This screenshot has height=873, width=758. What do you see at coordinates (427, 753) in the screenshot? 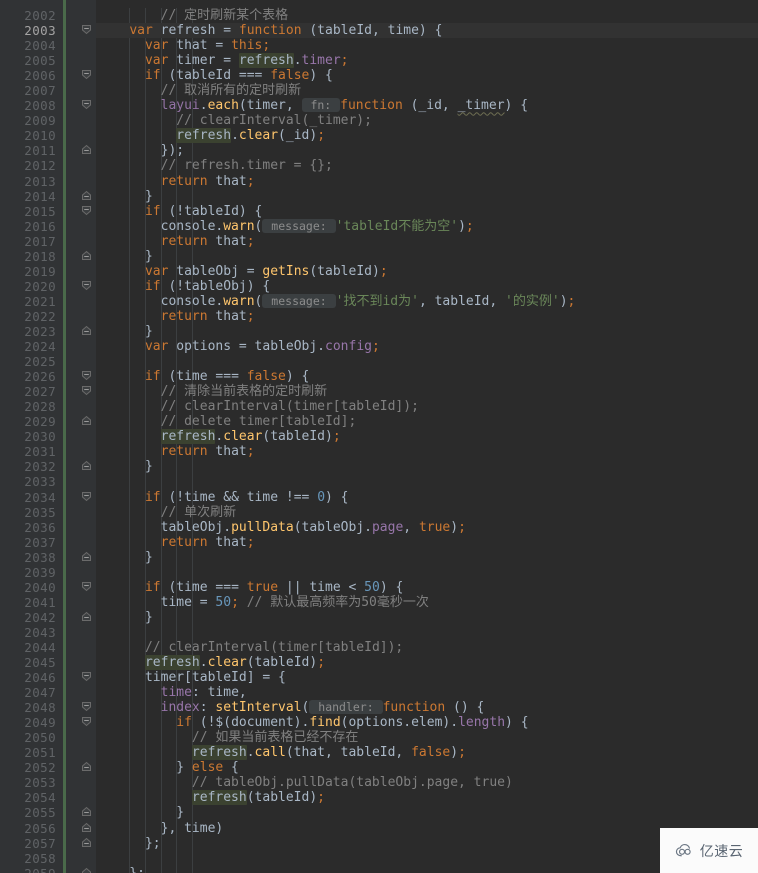
I see `code-line: refresh.call(that, tableId, false);` at bounding box center [427, 753].